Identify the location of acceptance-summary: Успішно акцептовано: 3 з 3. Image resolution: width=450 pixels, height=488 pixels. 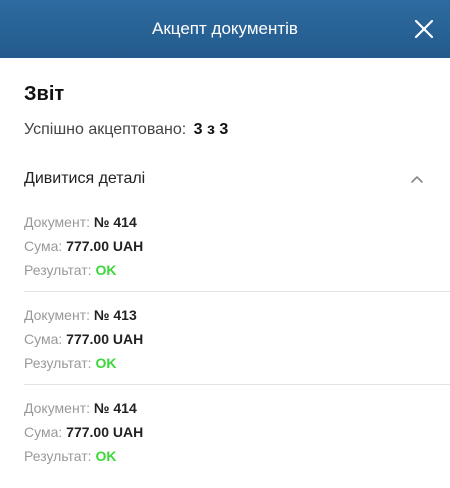
(225, 130).